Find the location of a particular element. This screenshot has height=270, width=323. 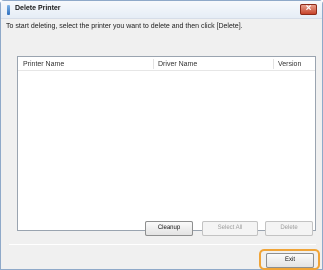

column-version: Version is located at coordinates (289, 64).